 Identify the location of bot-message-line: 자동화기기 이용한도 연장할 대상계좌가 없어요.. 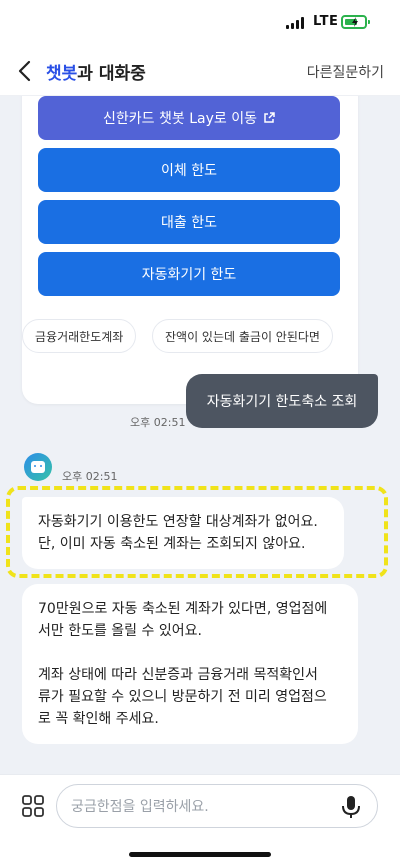
(178, 522).